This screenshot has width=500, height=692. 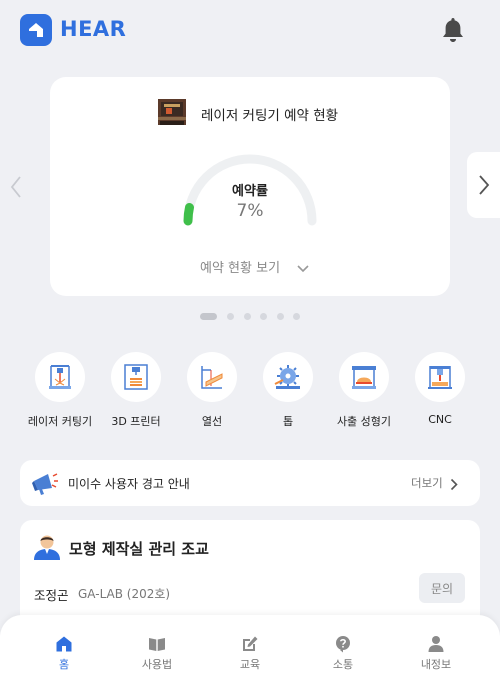 What do you see at coordinates (436, 644) in the screenshot?
I see `person-icon` at bounding box center [436, 644].